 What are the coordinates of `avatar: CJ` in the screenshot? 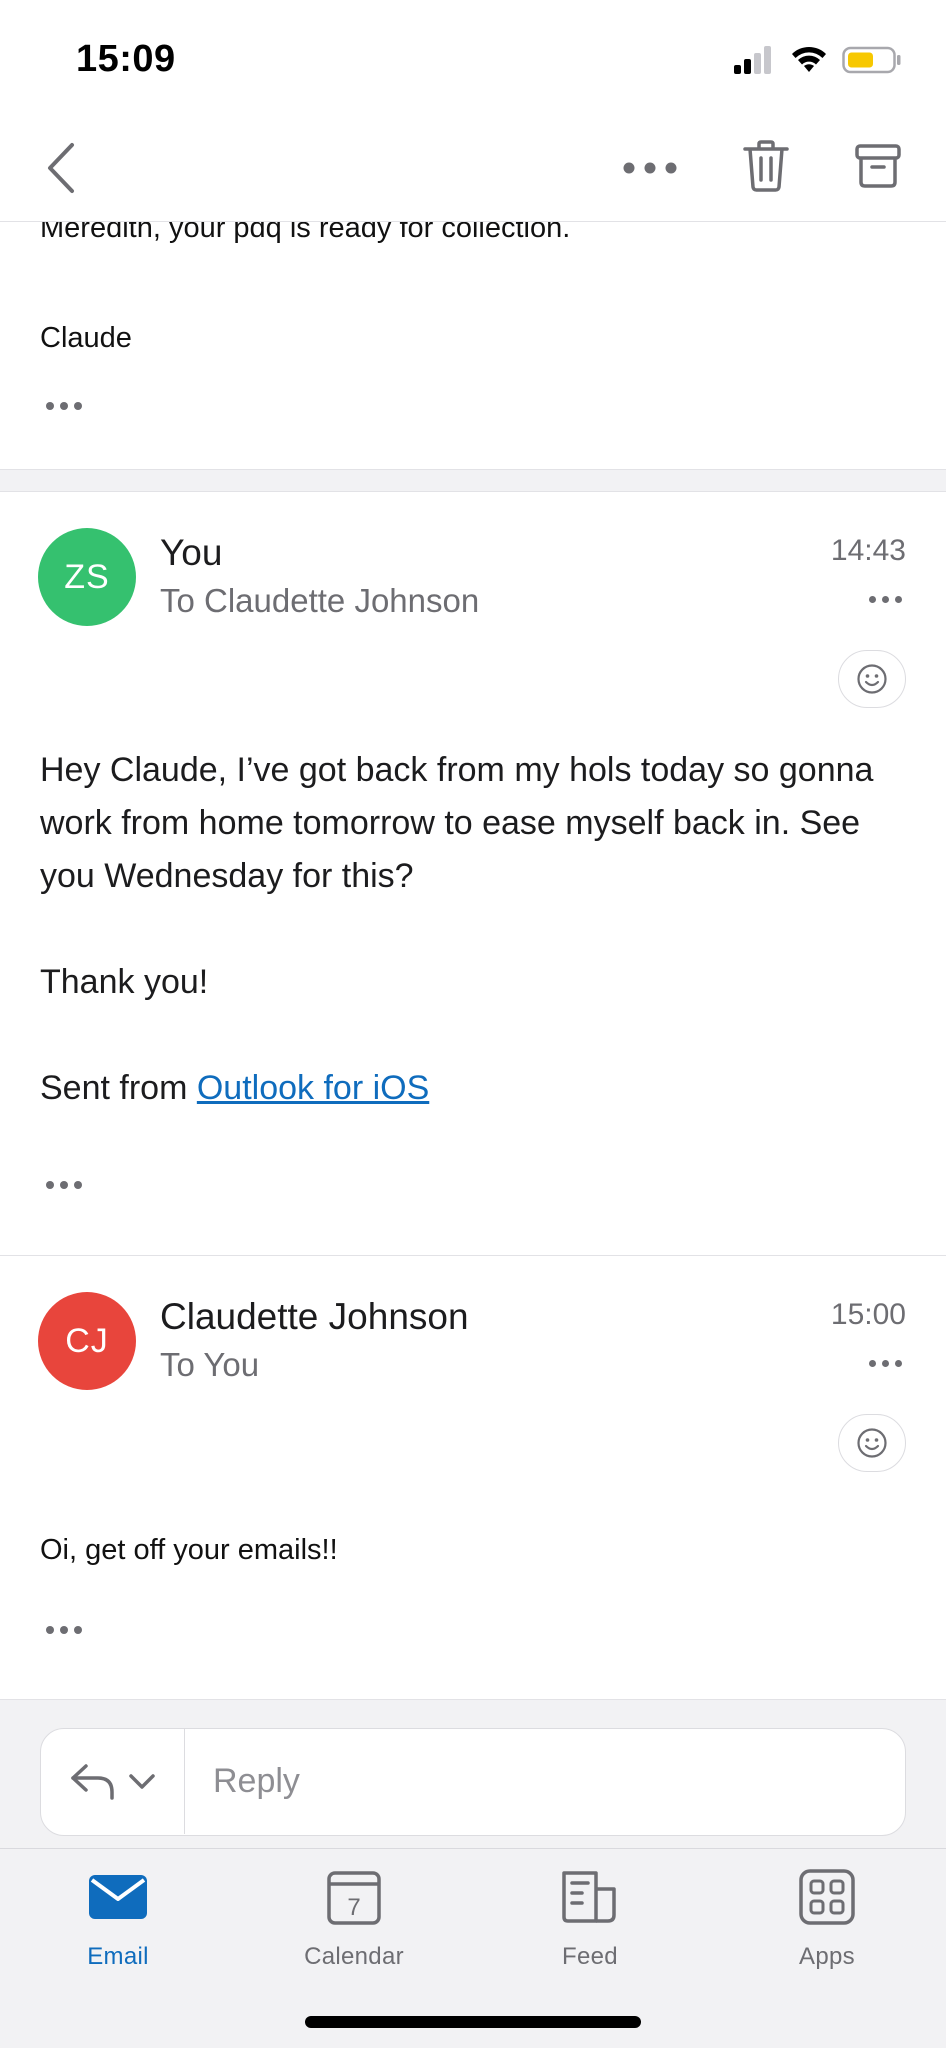 It's located at (87, 1341).